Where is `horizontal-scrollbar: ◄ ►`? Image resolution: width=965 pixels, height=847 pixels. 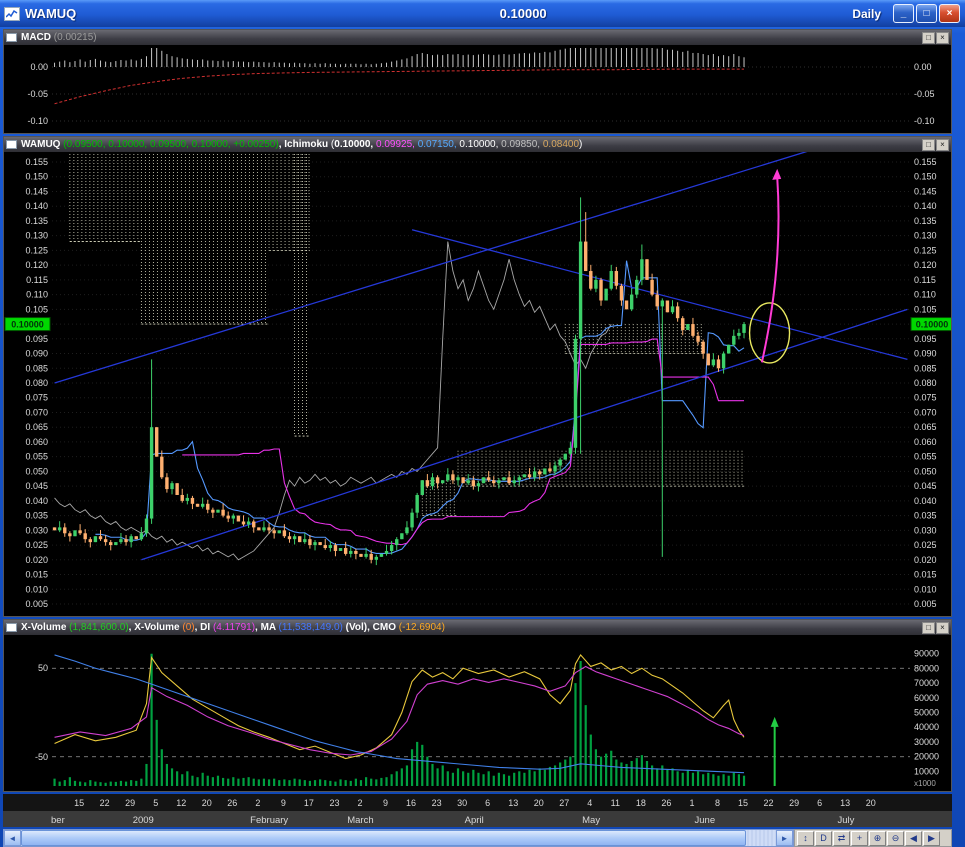
horizontal-scrollbar: ◄ ► is located at coordinates (398, 838).